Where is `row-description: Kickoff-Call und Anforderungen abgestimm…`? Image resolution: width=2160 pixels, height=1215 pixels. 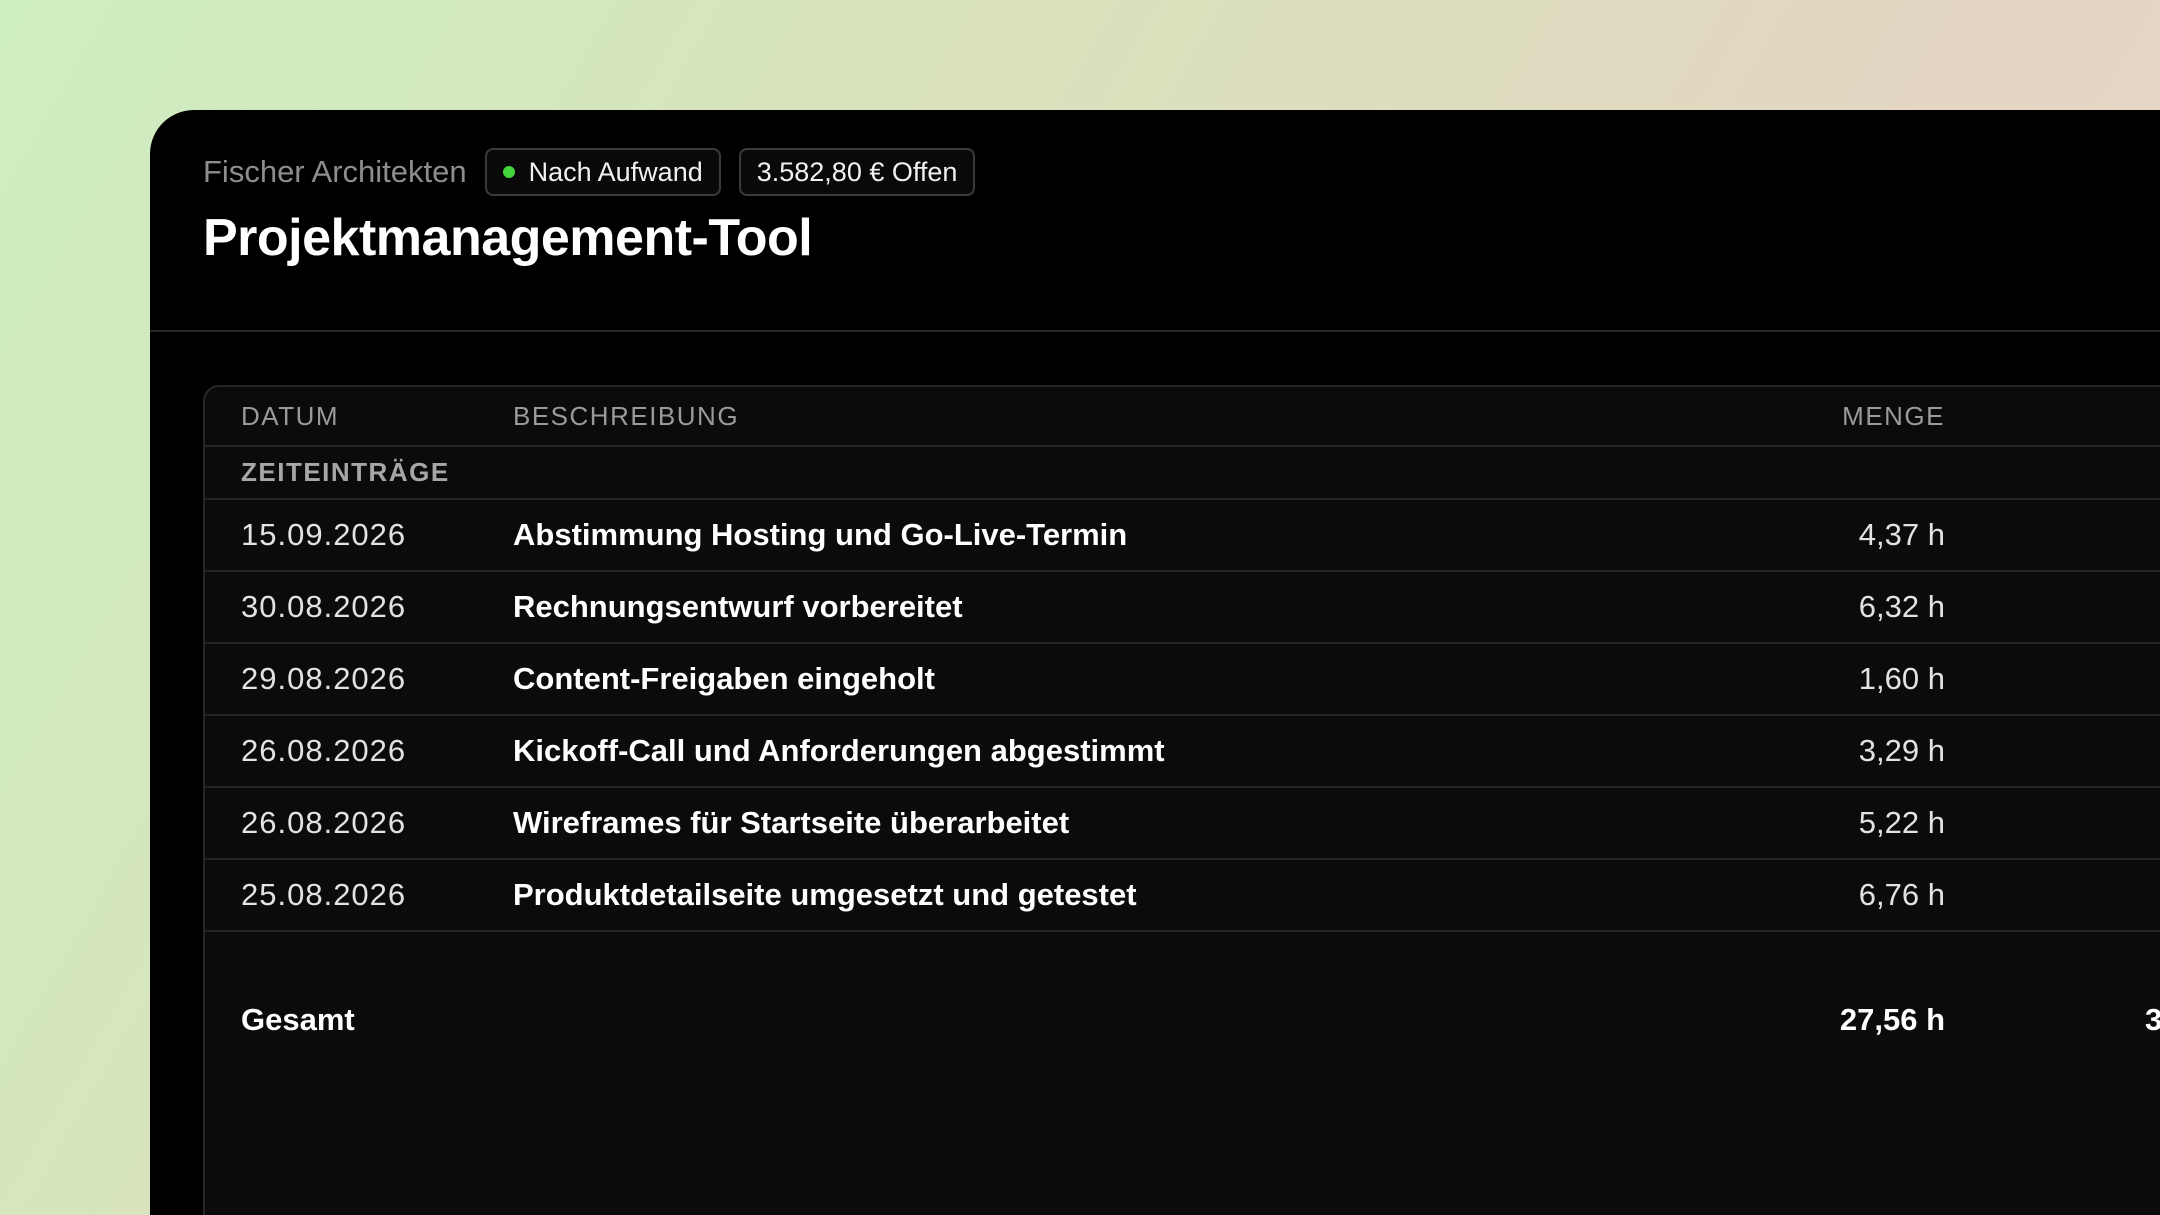 row-description: Kickoff-Call und Anforderungen abgestimm… is located at coordinates (839, 750).